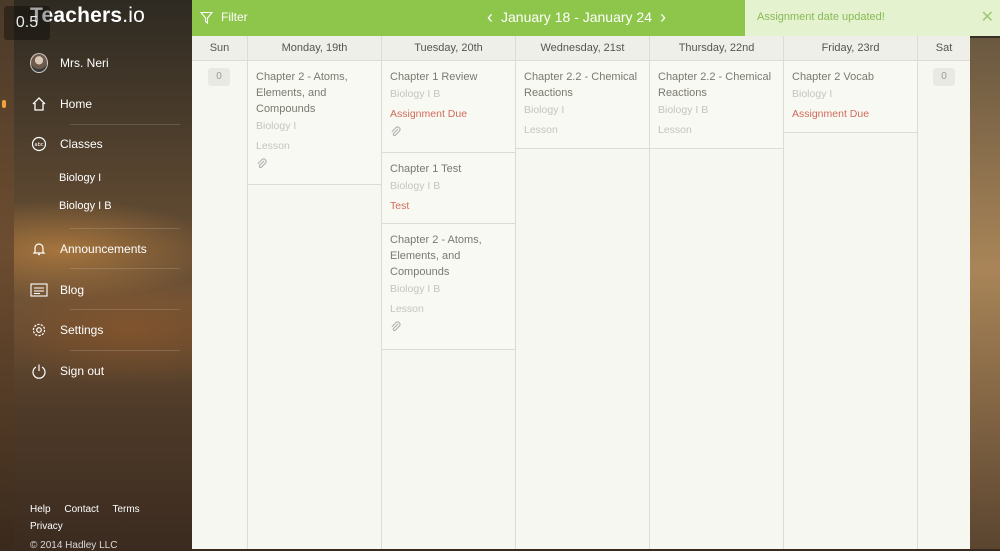 This screenshot has width=1000, height=551. What do you see at coordinates (98, 290) in the screenshot?
I see `sidebar-item-blog: Blog` at bounding box center [98, 290].